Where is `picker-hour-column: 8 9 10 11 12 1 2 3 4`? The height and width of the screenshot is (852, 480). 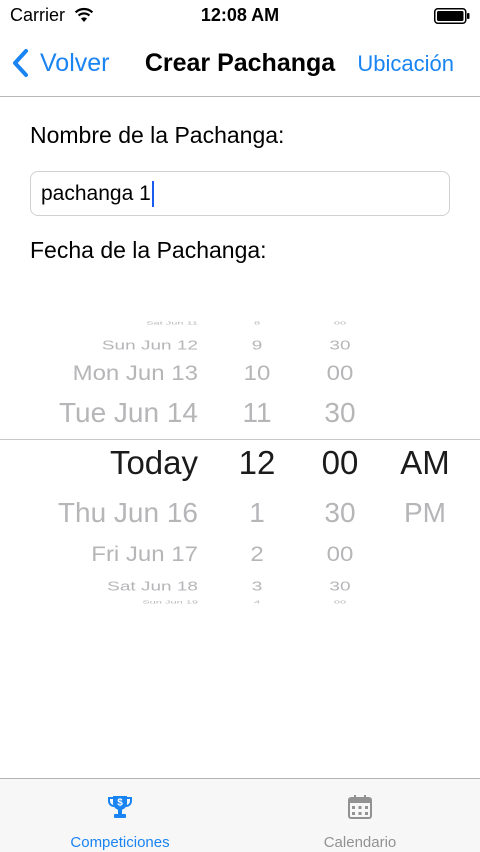
picker-hour-column: 8 9 10 11 12 1 2 3 4 is located at coordinates (257, 464).